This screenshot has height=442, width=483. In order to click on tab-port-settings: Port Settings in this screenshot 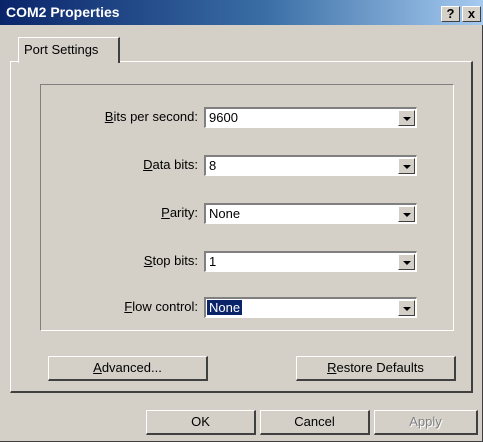, I will do `click(69, 50)`.